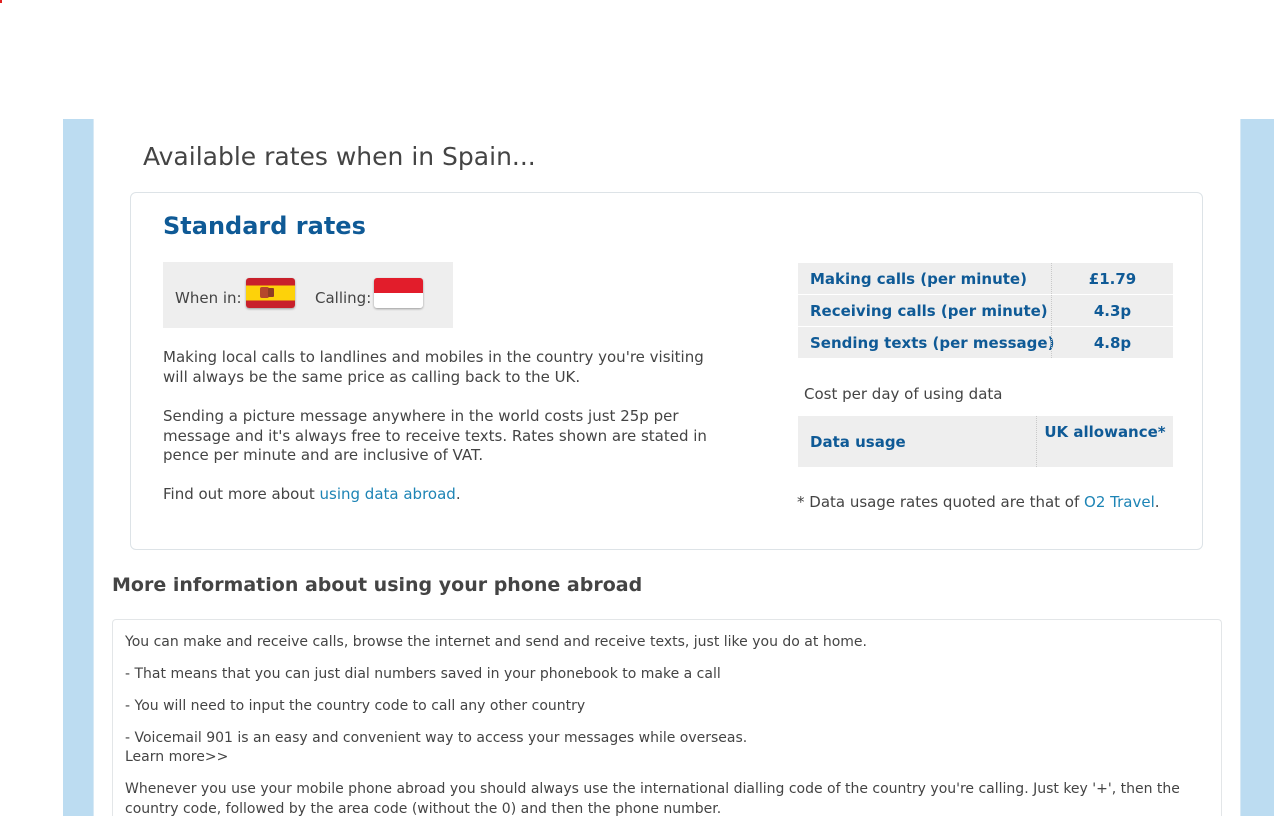  What do you see at coordinates (264, 226) in the screenshot?
I see `standard-rates-heading: Standard rates` at bounding box center [264, 226].